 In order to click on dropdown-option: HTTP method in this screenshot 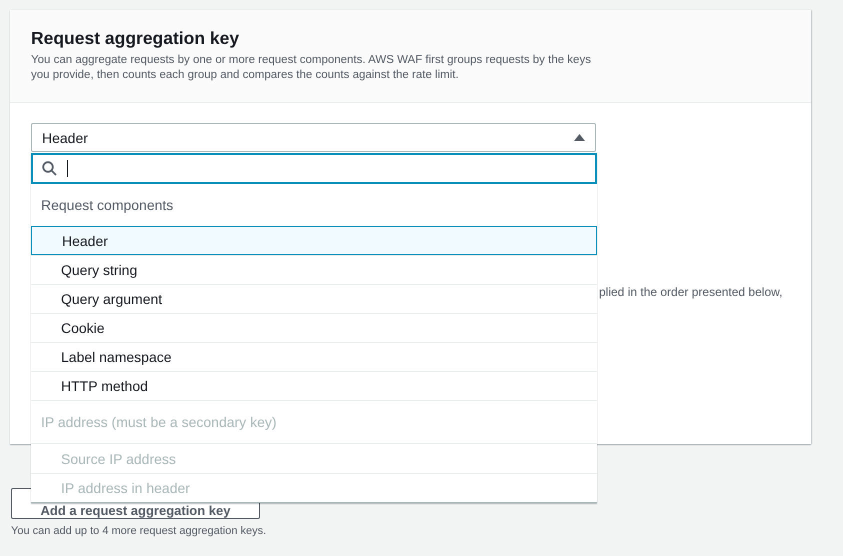, I will do `click(314, 385)`.